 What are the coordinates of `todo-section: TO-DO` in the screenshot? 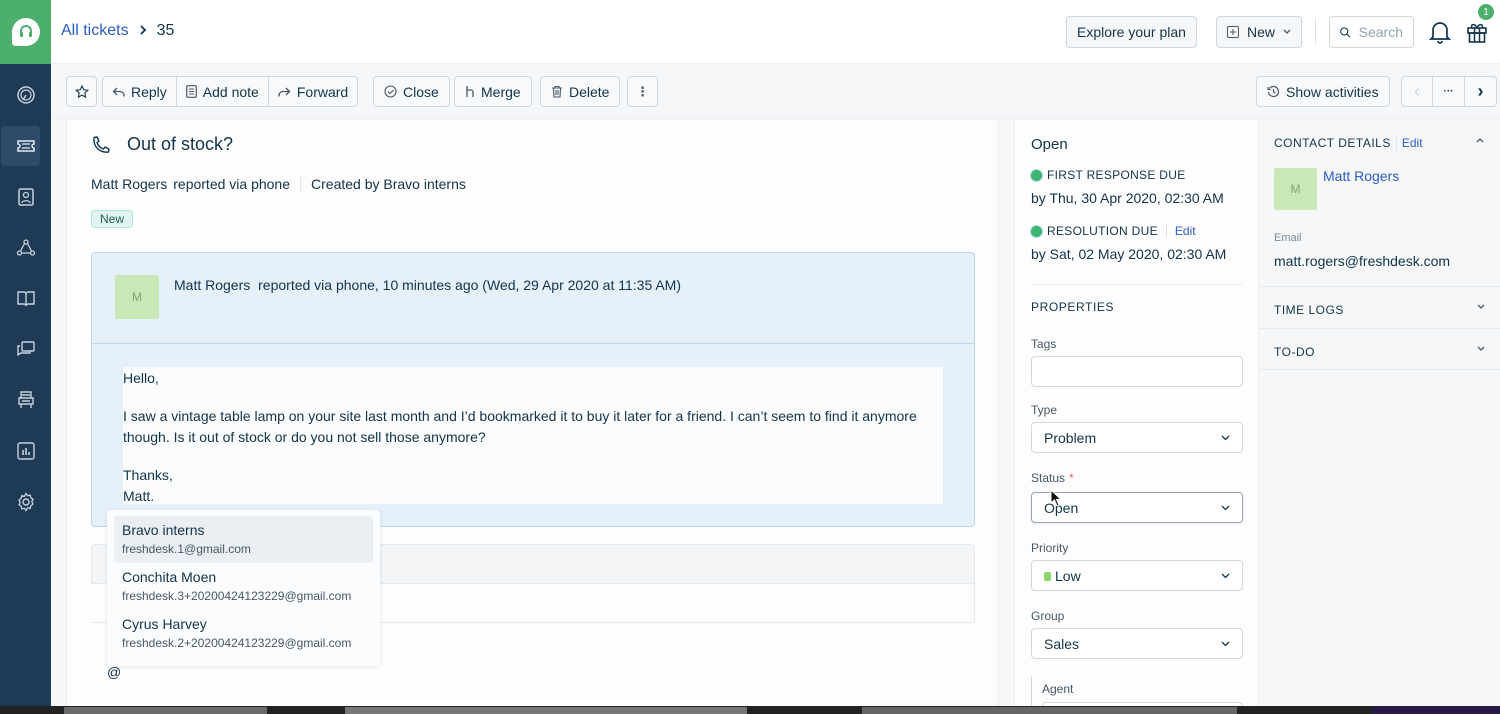 It's located at (1379, 349).